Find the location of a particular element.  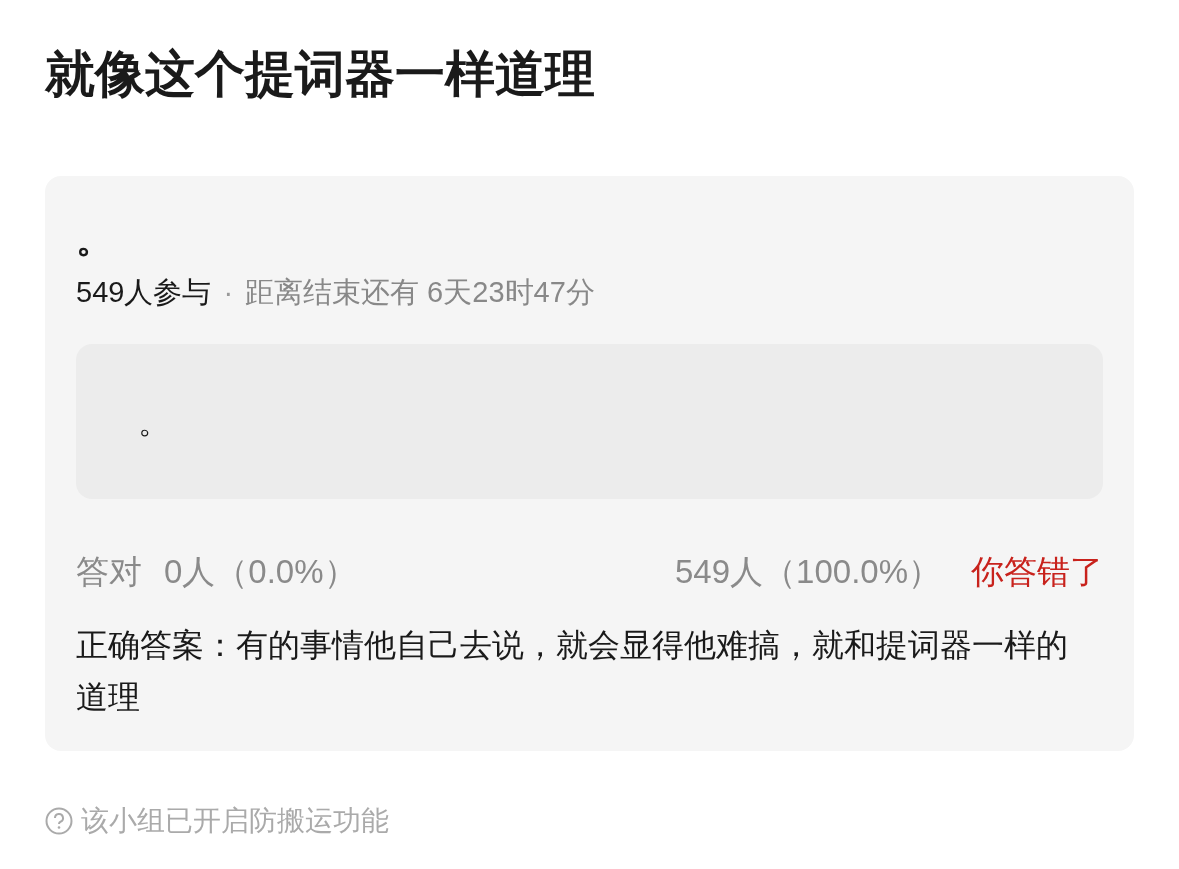

correct-label: 答对 is located at coordinates (109, 572).